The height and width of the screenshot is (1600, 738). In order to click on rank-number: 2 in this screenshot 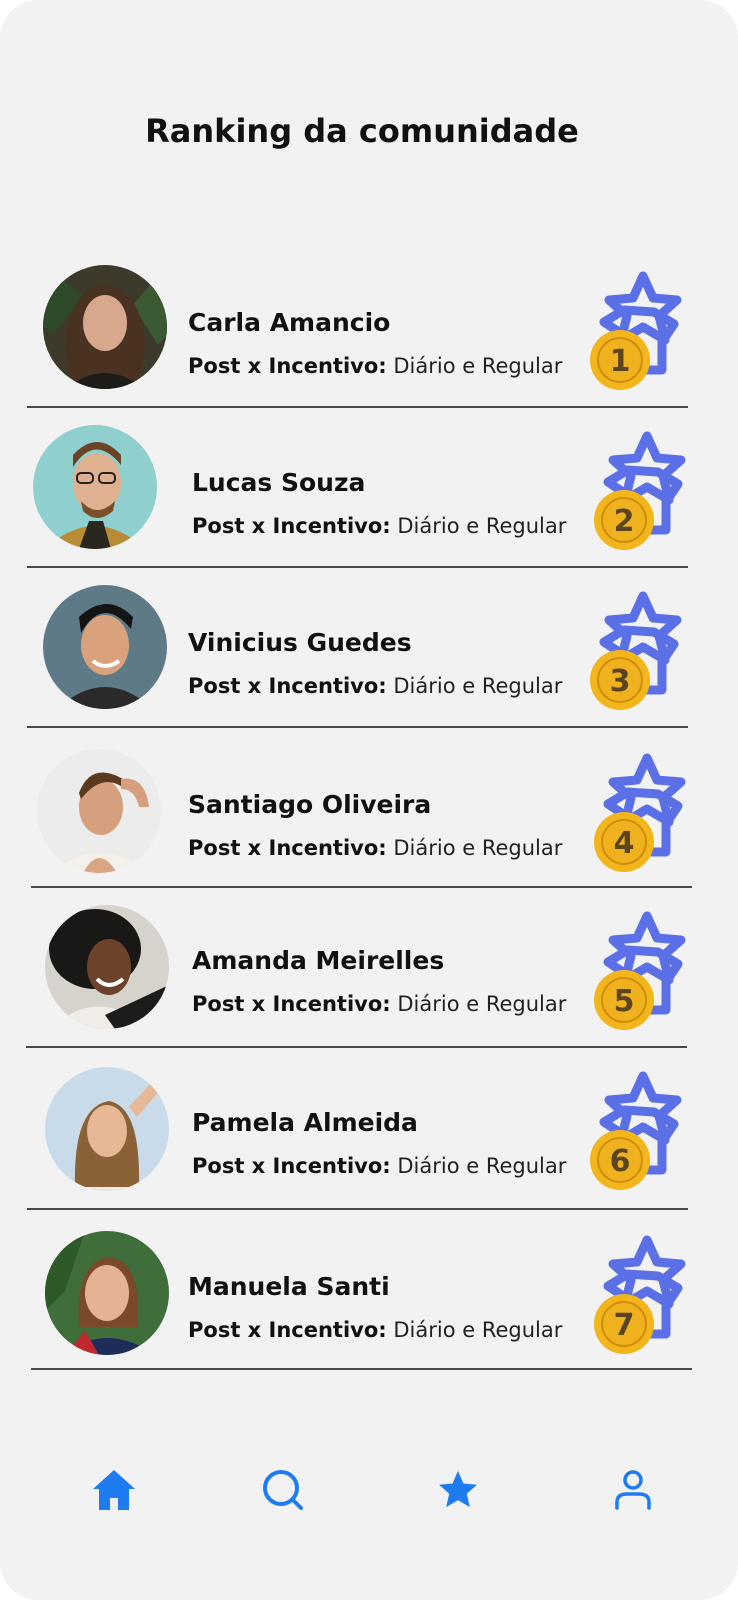, I will do `click(624, 521)`.